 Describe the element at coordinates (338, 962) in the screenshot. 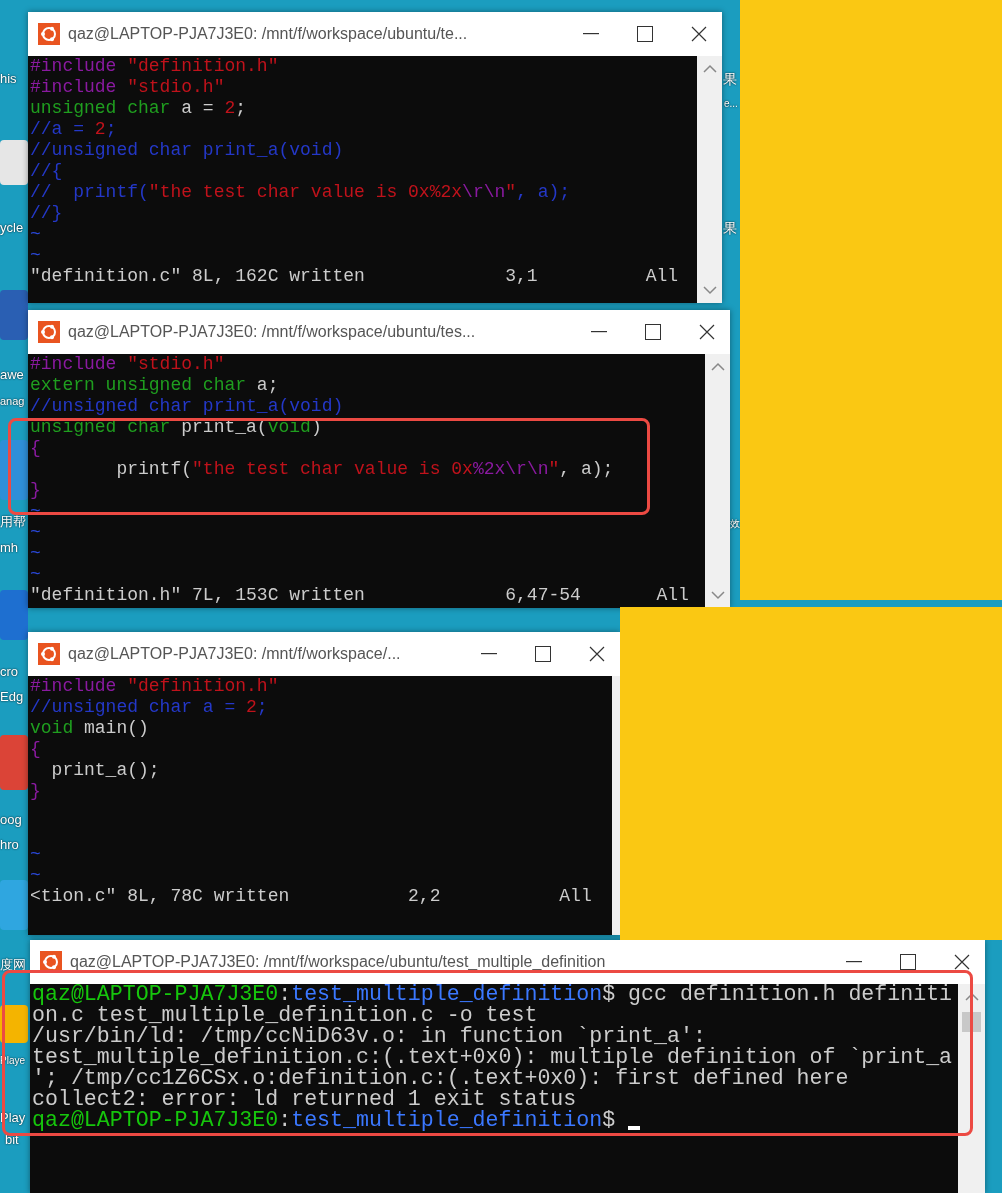

I see `window-title: qaz@LAPTOP-PJA7J3E0: /mnt/f/workspace/ubuntu/test_multiple_definition` at that location.